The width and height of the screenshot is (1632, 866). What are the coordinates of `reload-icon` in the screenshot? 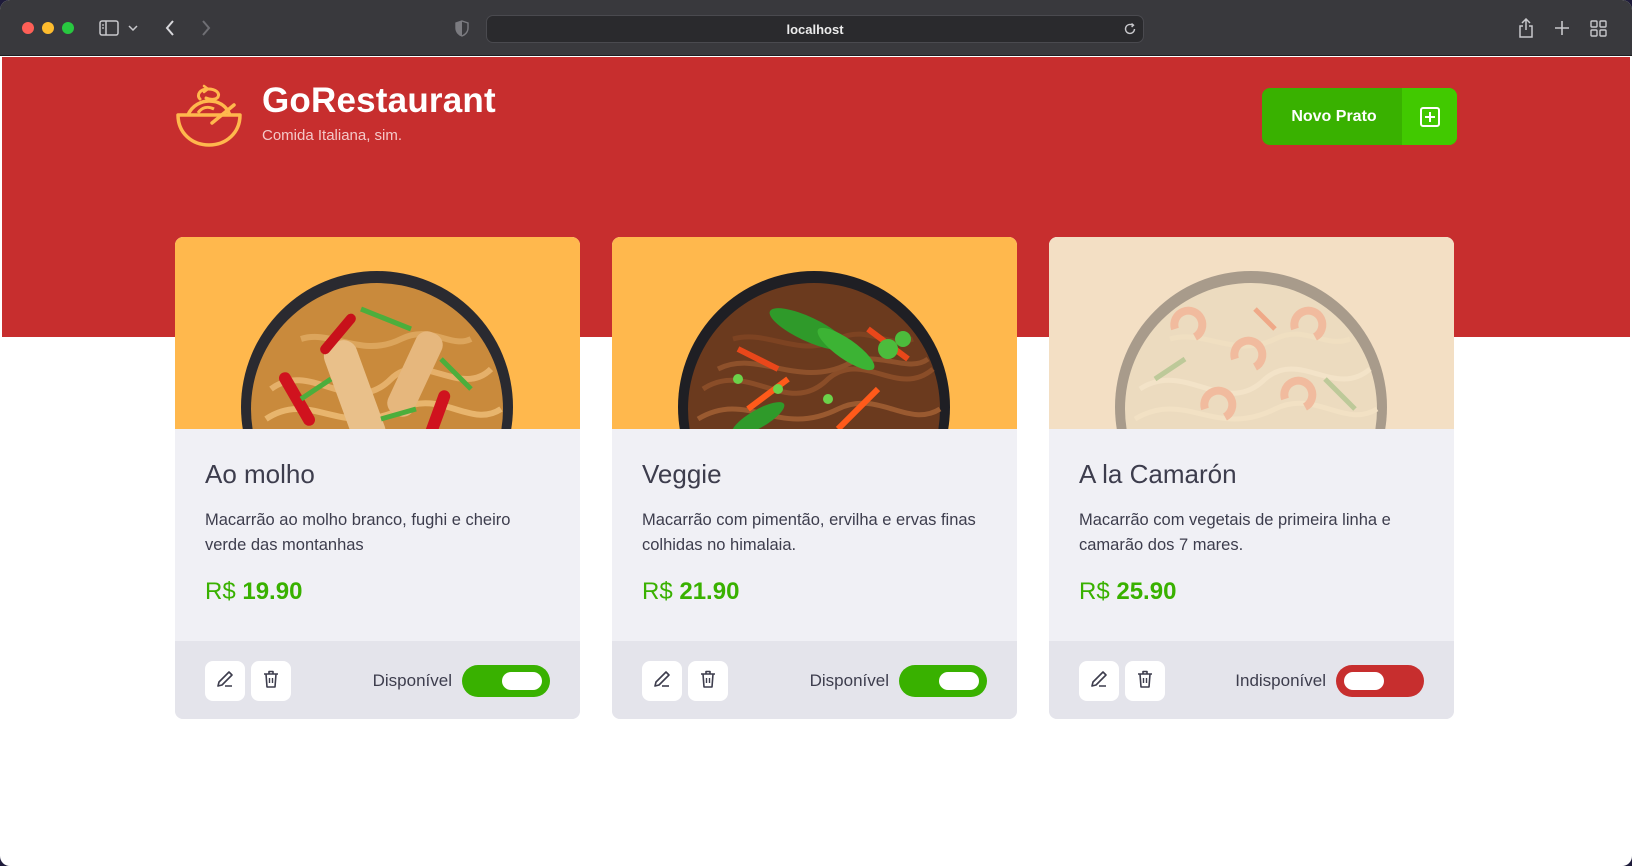 It's located at (1130, 30).